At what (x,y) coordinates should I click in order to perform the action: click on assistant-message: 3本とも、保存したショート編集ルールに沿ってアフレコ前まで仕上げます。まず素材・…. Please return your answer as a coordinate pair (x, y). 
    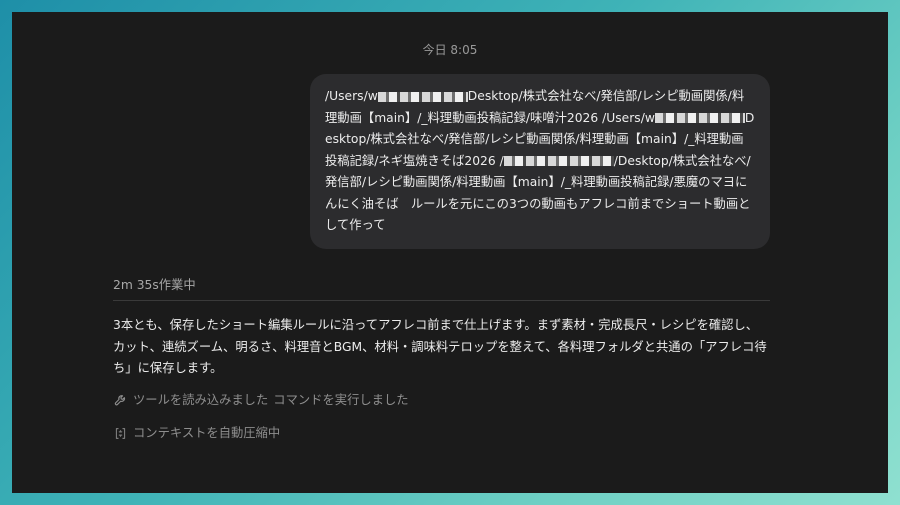
    Looking at the image, I should click on (440, 346).